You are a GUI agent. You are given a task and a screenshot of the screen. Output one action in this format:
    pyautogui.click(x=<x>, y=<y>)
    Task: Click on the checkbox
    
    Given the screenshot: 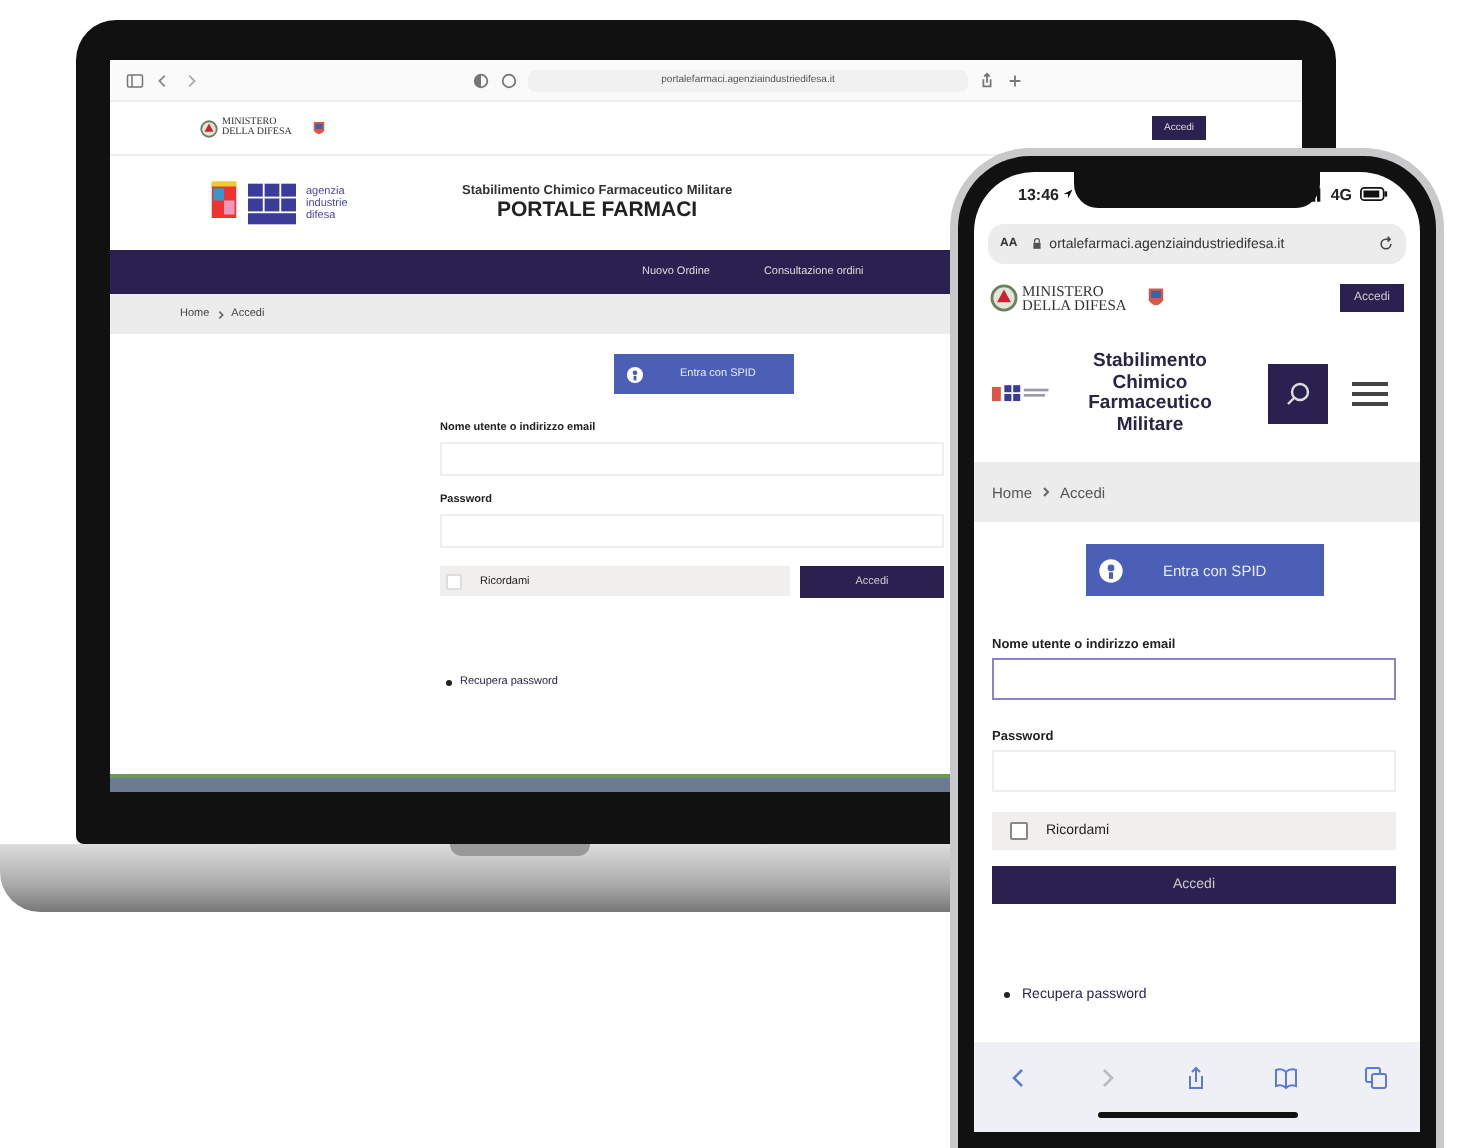 What is the action you would take?
    pyautogui.click(x=1019, y=831)
    